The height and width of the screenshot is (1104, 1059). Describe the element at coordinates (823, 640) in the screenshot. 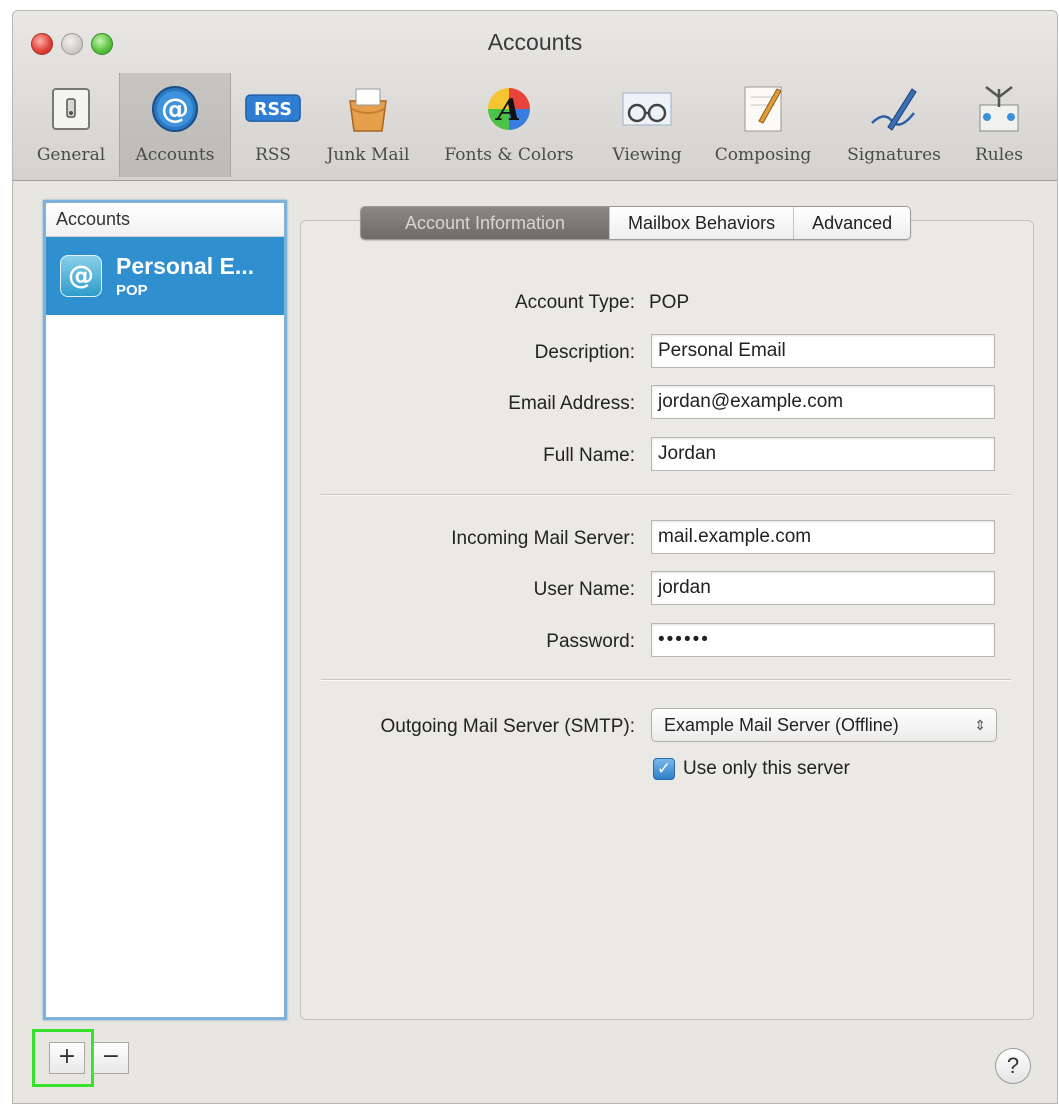

I see `password-field: ••••••` at that location.